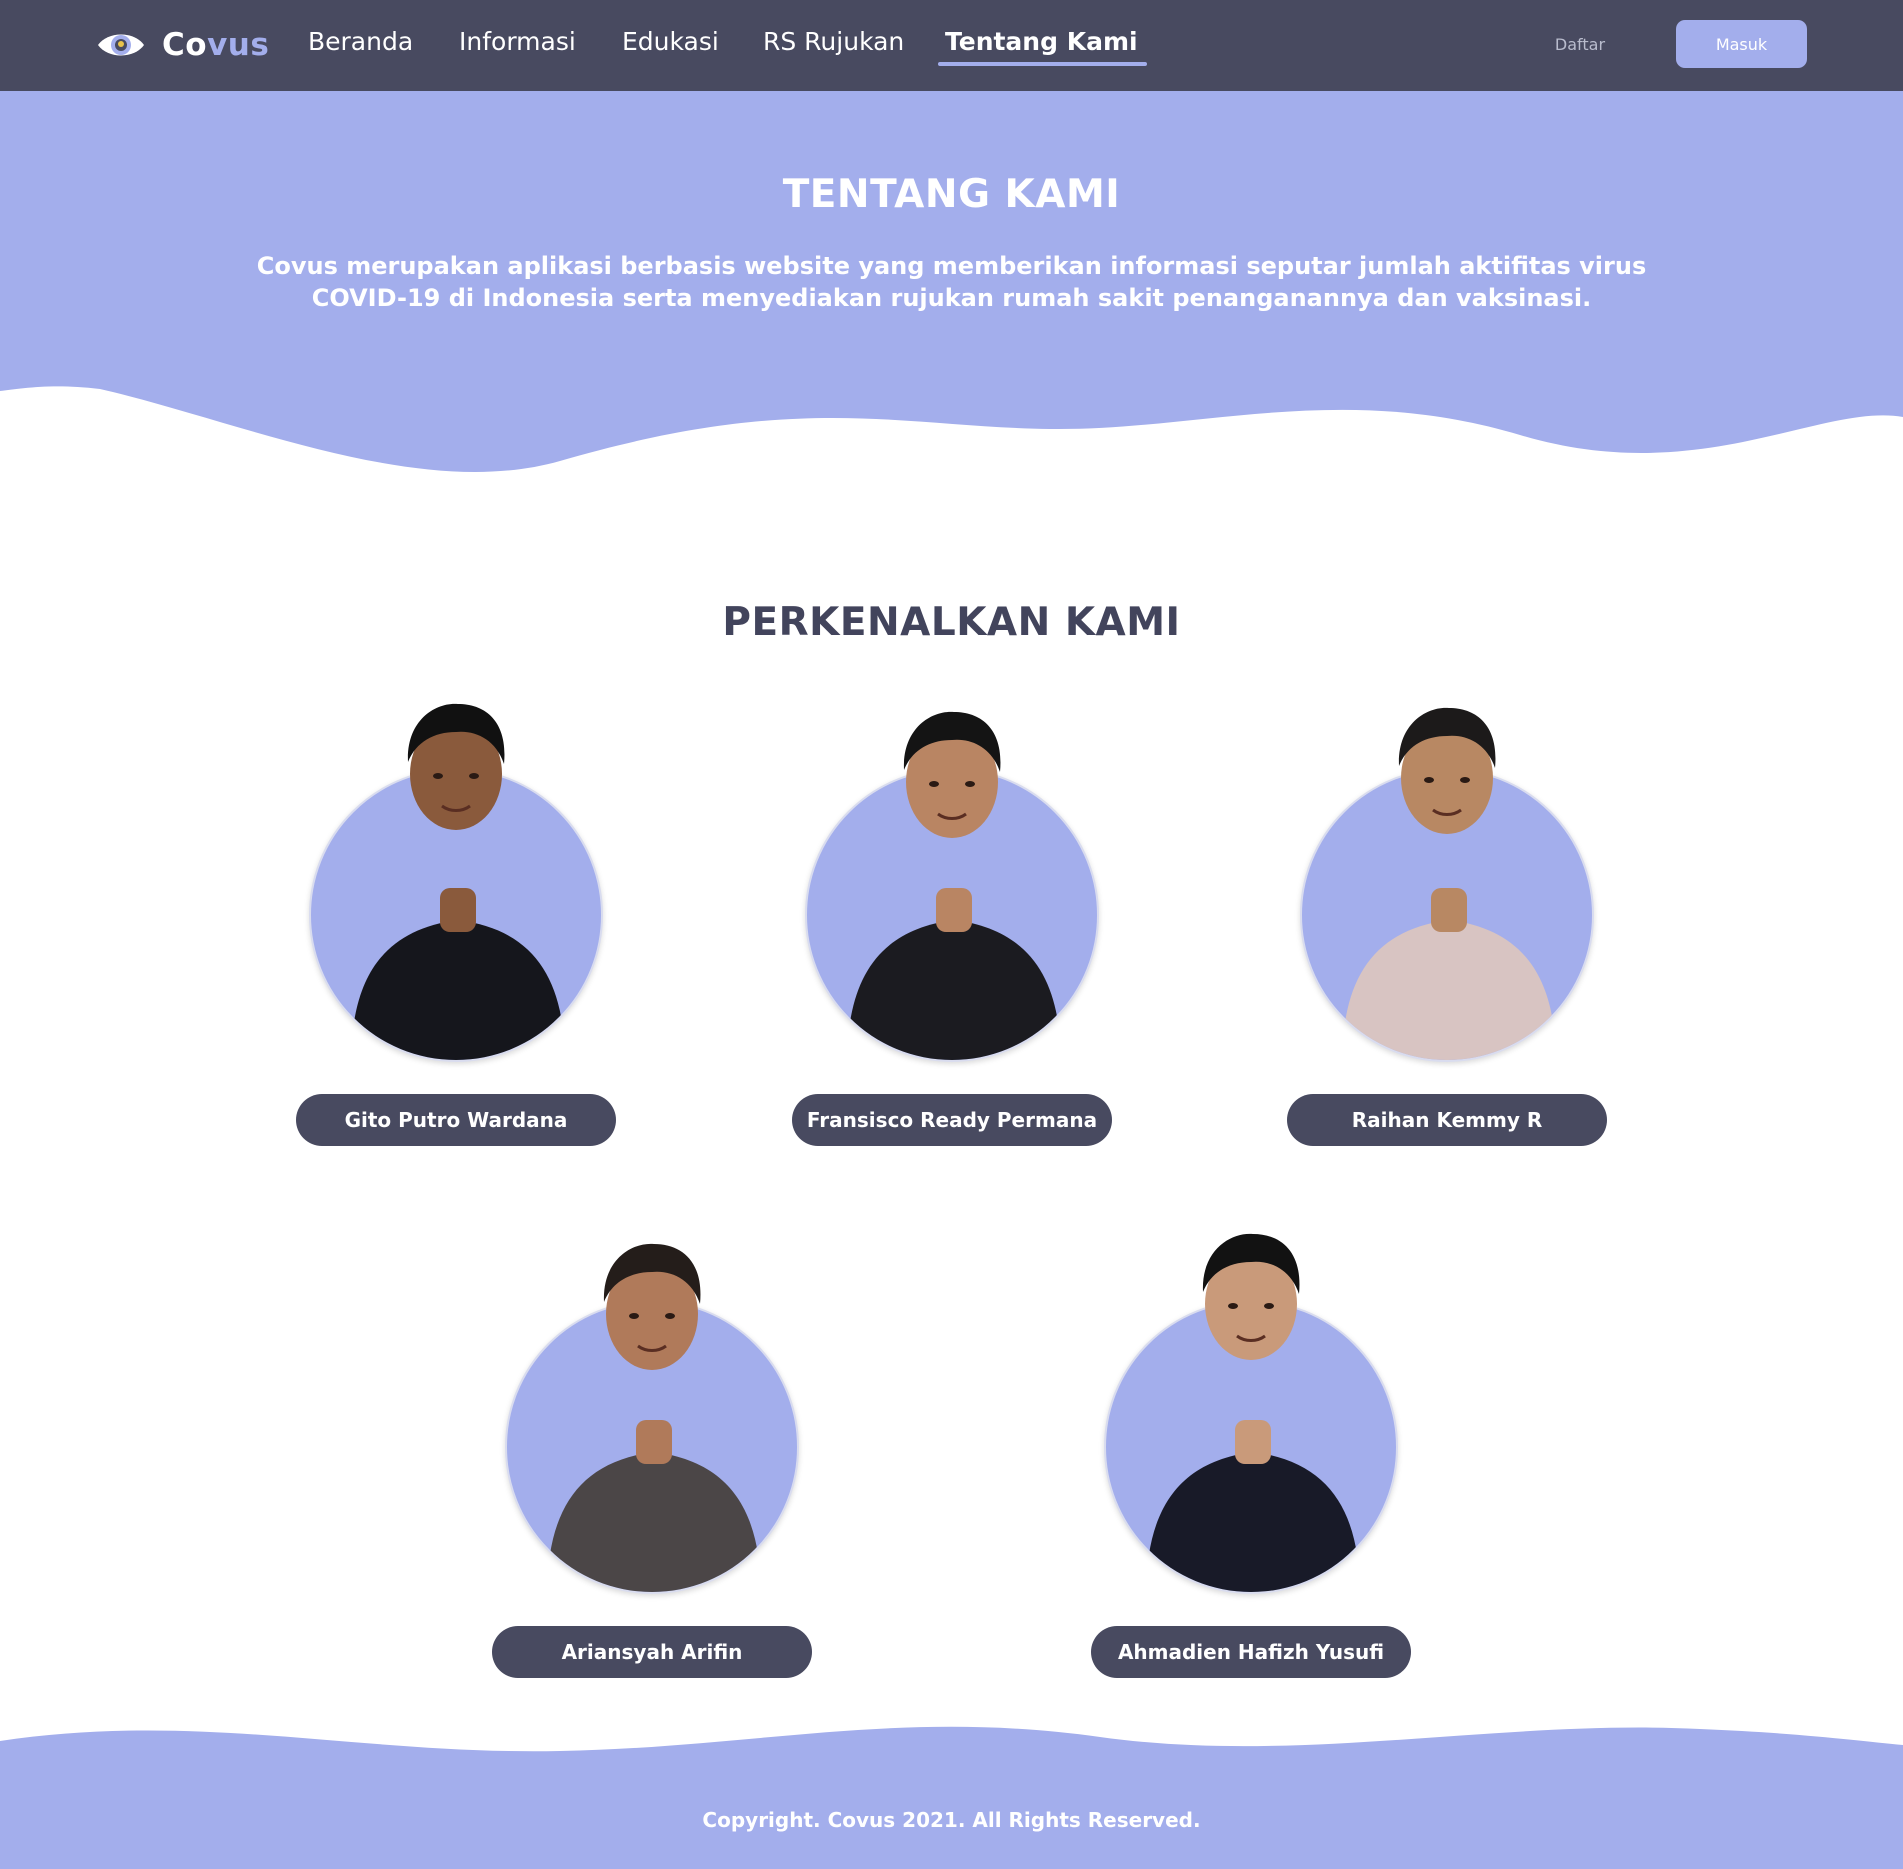  What do you see at coordinates (951, 194) in the screenshot?
I see `hero-title: TENTANG KAMI` at bounding box center [951, 194].